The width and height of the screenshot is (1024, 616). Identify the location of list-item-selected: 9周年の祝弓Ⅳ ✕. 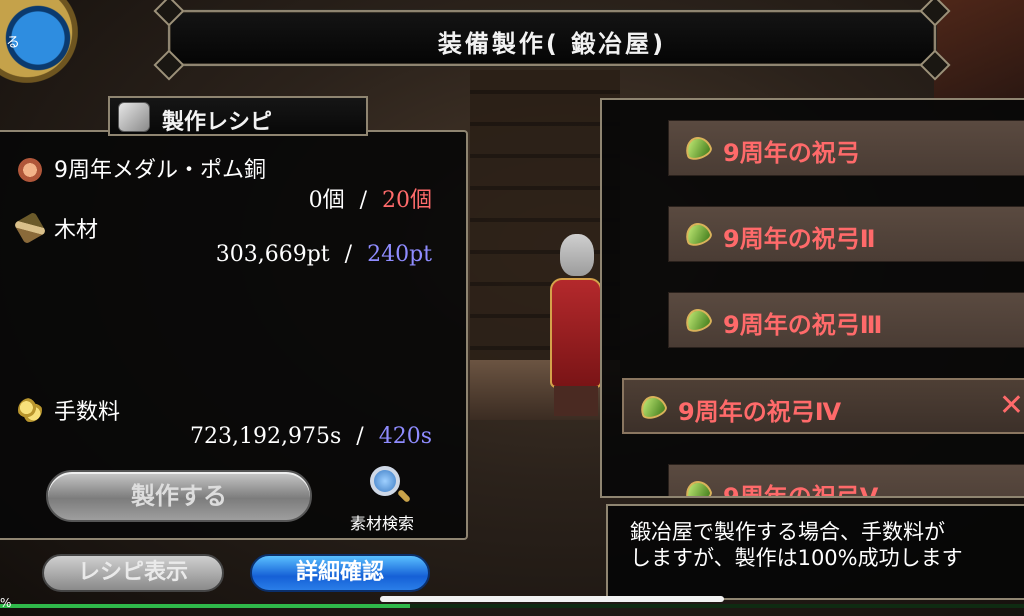
(823, 406).